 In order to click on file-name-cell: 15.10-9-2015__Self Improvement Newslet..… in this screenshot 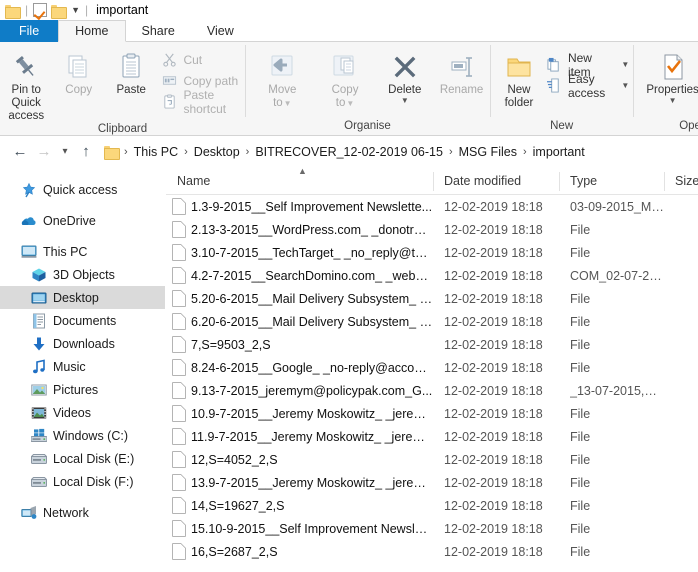, I will do `click(299, 528)`.